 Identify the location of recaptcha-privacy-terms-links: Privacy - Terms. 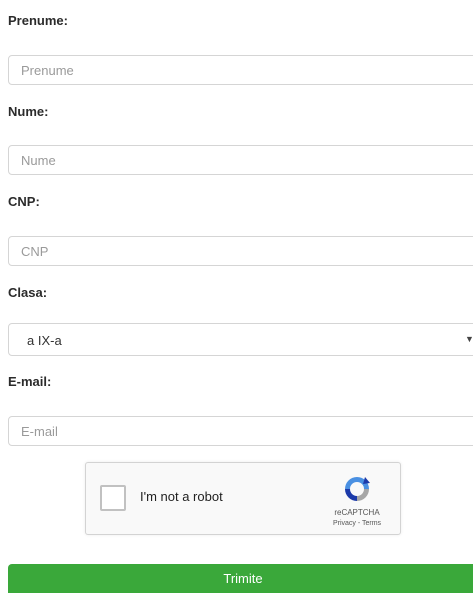
(357, 523).